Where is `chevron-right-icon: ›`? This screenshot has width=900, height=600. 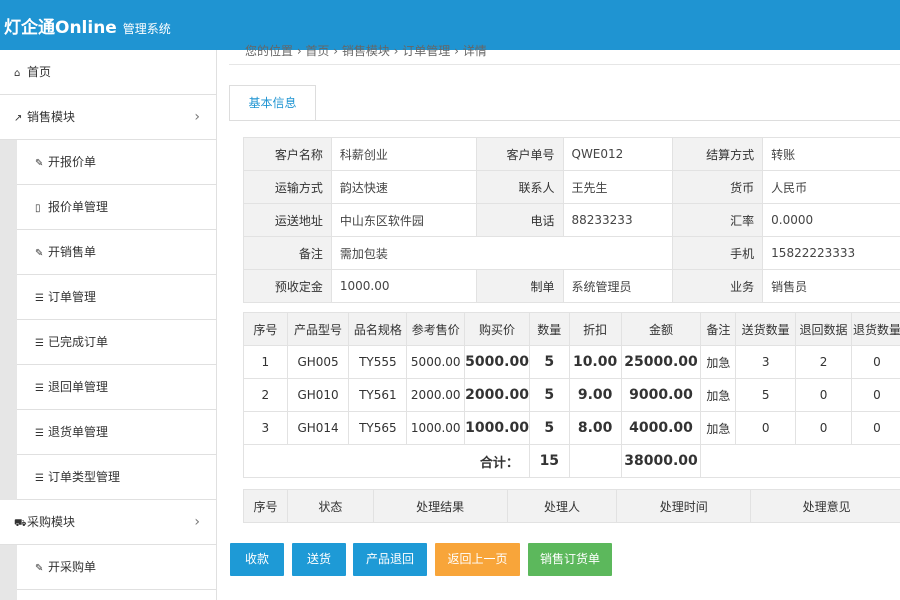
chevron-right-icon: › is located at coordinates (197, 522).